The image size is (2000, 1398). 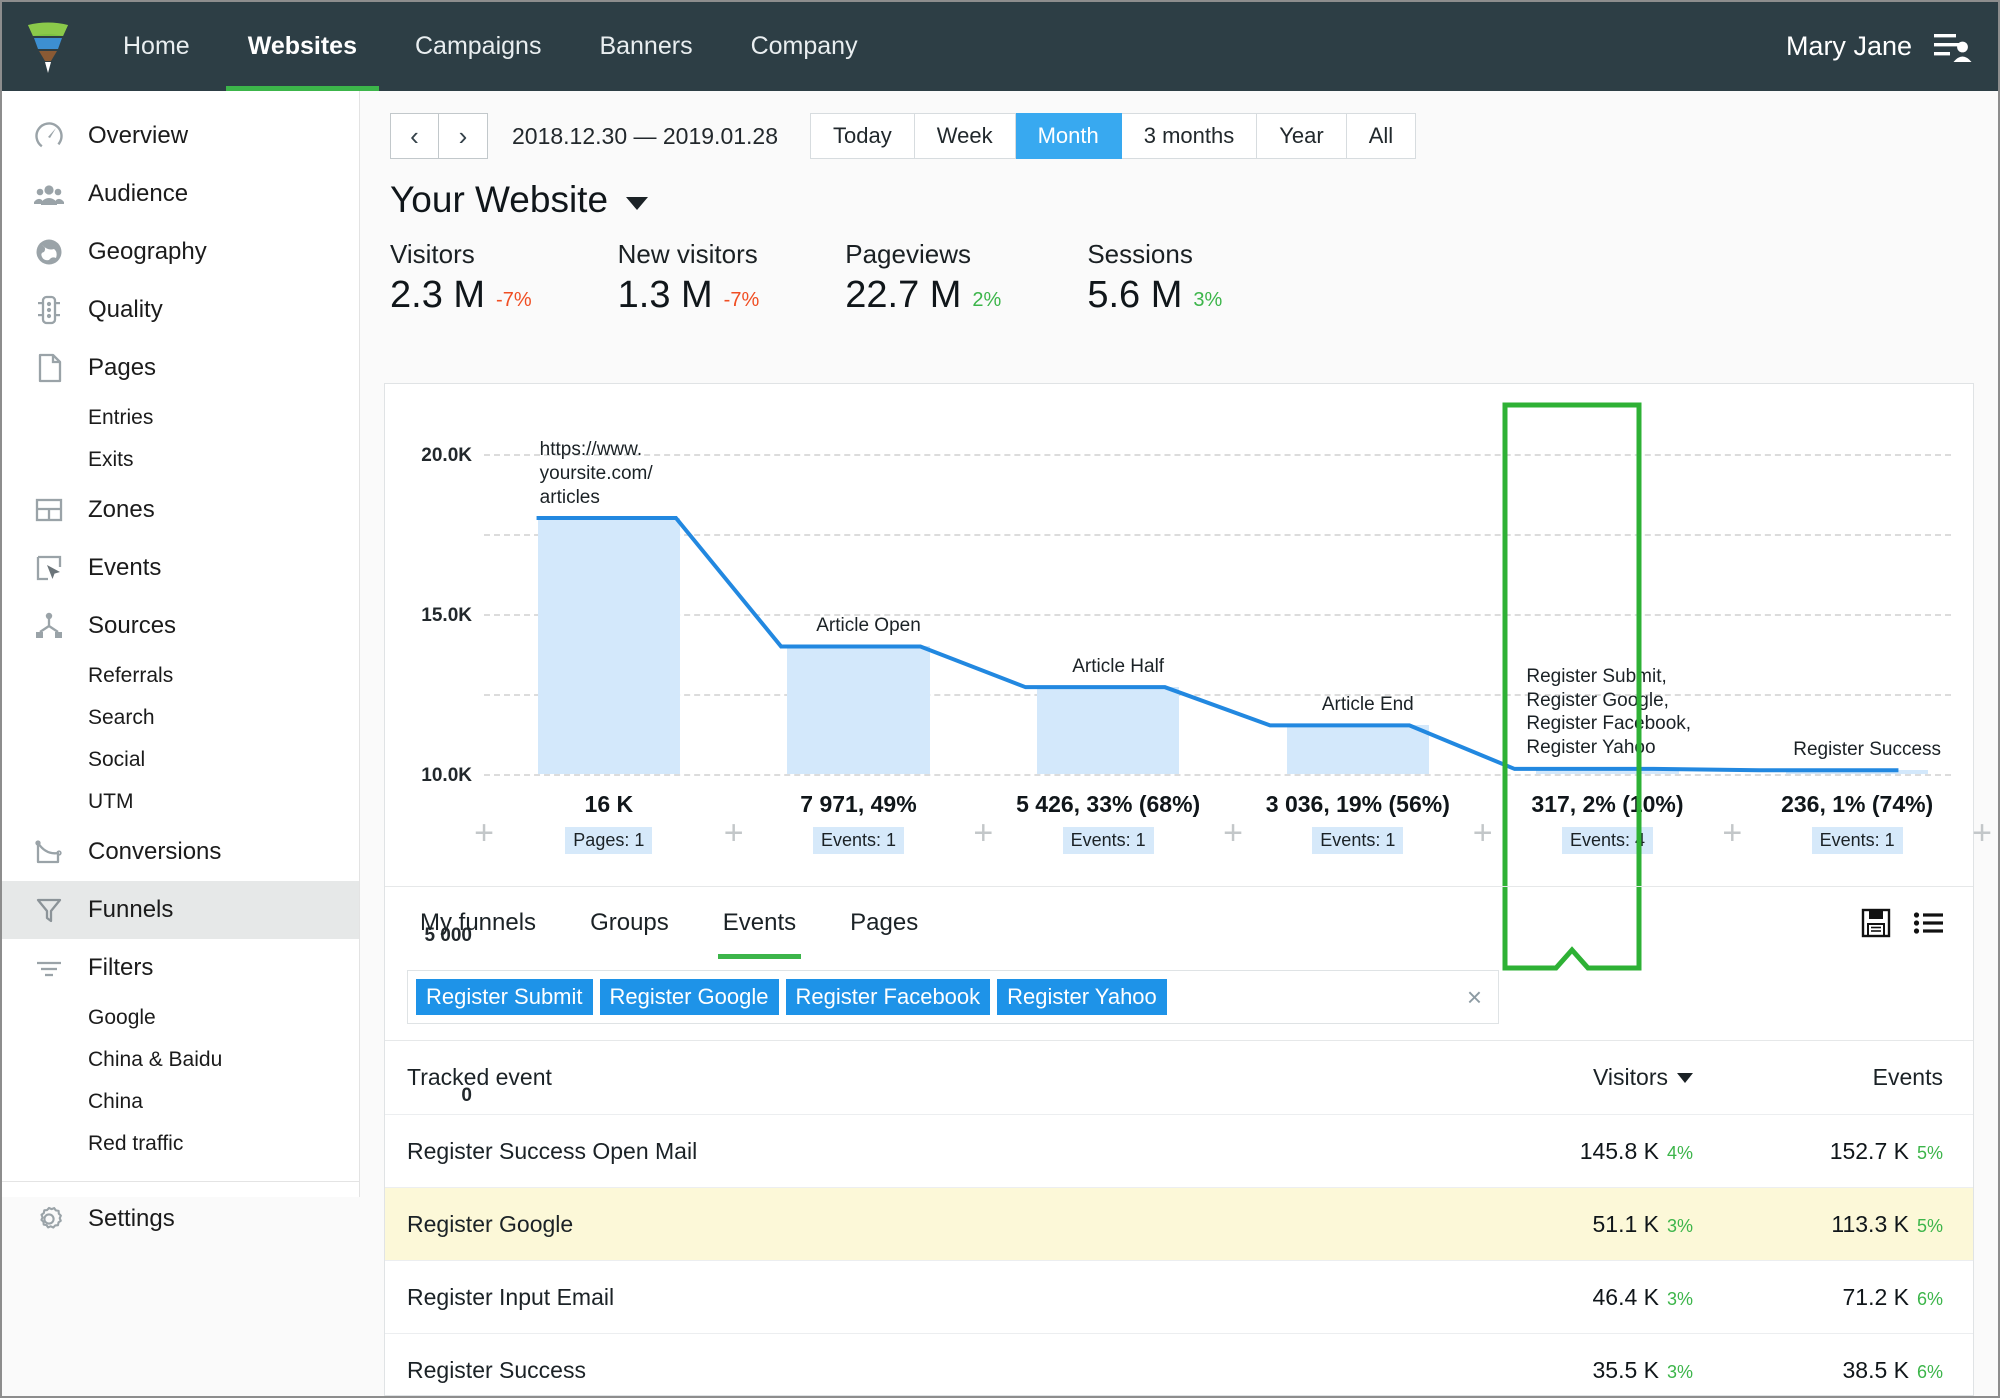 I want to click on metric-value: 2.3 M, so click(x=438, y=295).